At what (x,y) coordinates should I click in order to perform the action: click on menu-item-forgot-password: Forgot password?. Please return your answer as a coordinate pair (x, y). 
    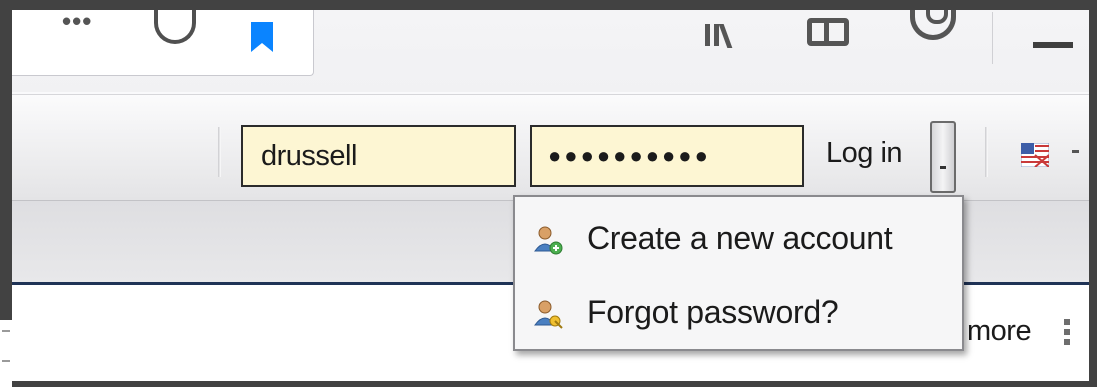
    Looking at the image, I should click on (738, 315).